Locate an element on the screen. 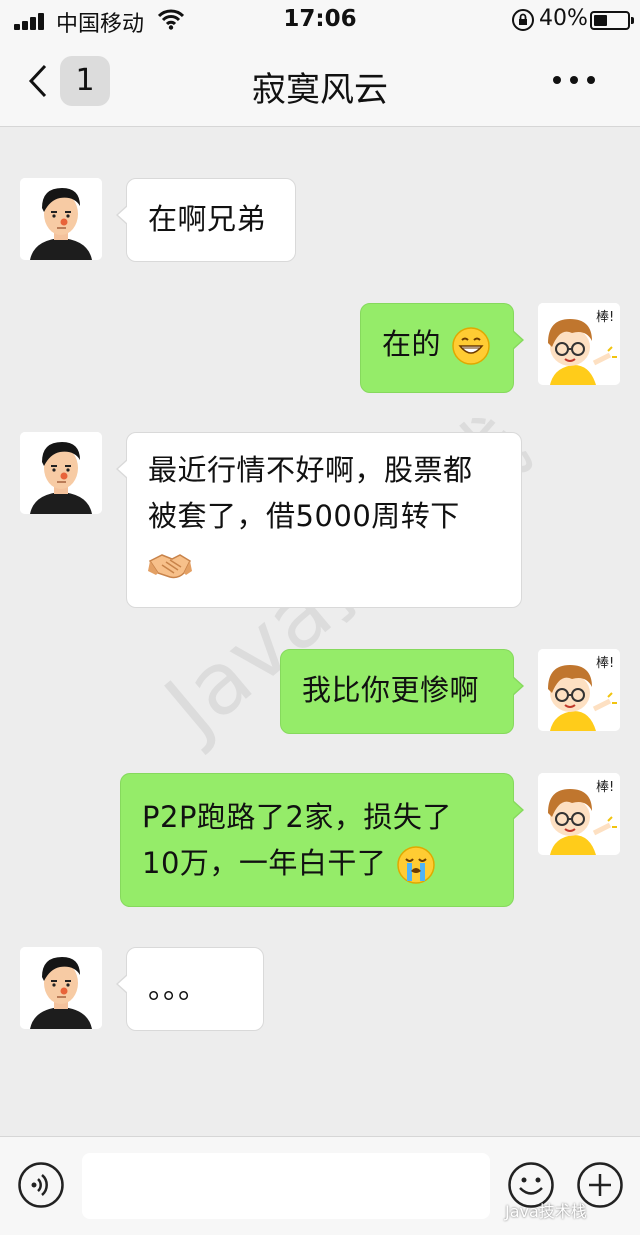  status-bar: 中国移动 17:06 40% is located at coordinates (320, 20).